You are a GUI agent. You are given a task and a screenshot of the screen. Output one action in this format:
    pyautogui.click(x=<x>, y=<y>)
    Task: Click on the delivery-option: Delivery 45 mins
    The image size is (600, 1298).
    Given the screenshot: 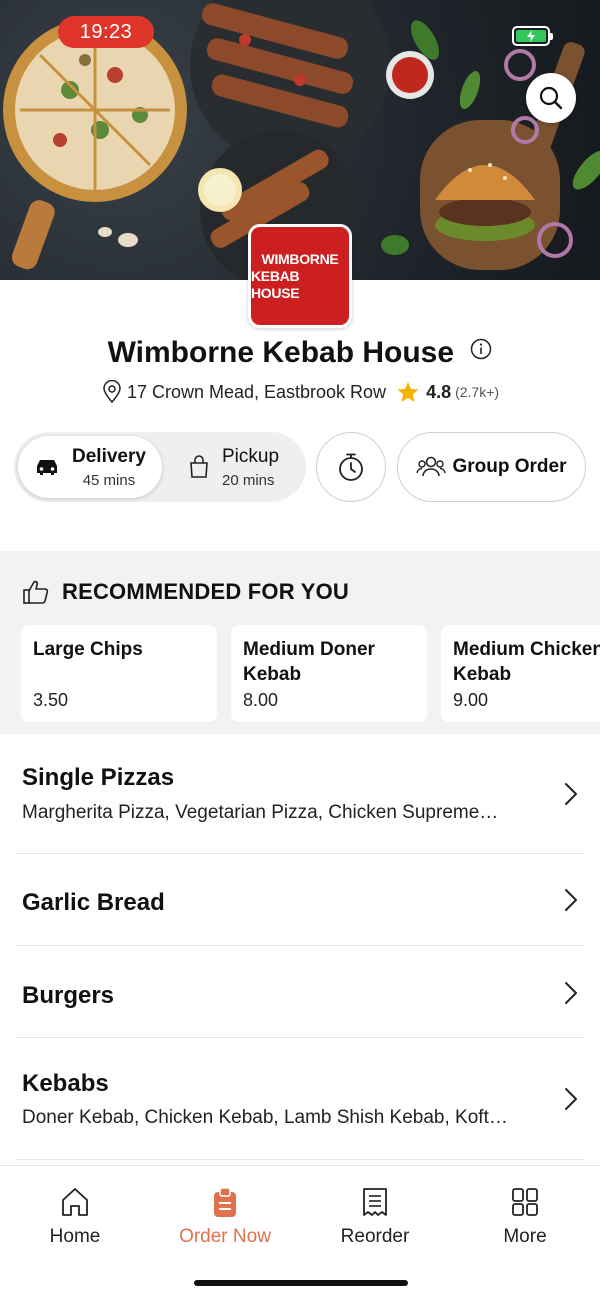 What is the action you would take?
    pyautogui.click(x=90, y=467)
    